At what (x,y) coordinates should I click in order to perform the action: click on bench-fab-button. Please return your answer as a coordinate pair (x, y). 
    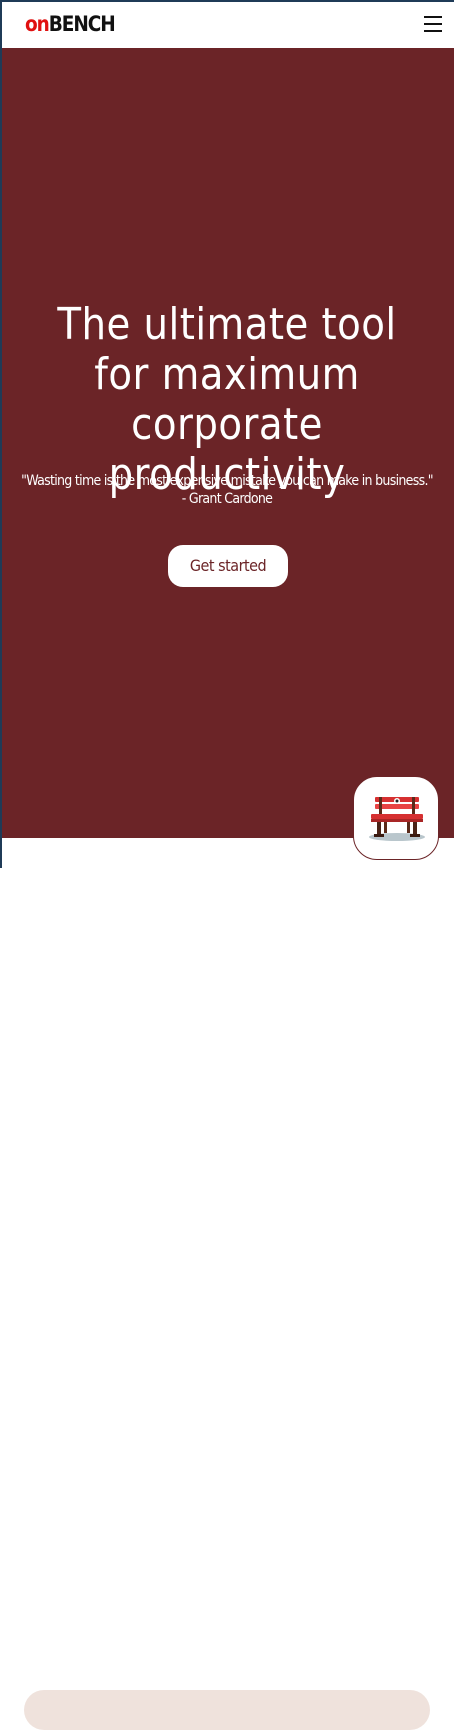
    Looking at the image, I should click on (396, 818).